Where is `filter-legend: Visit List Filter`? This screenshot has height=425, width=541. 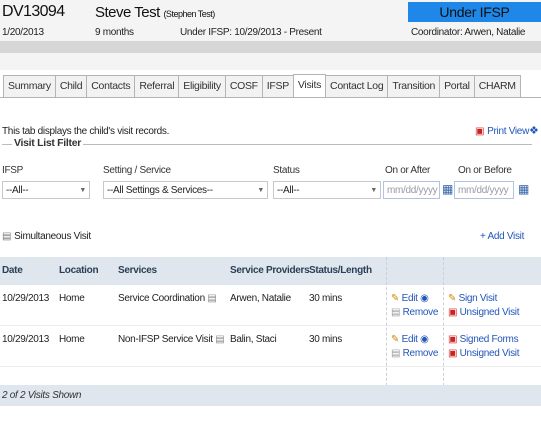
filter-legend: Visit List Filter is located at coordinates (48, 143).